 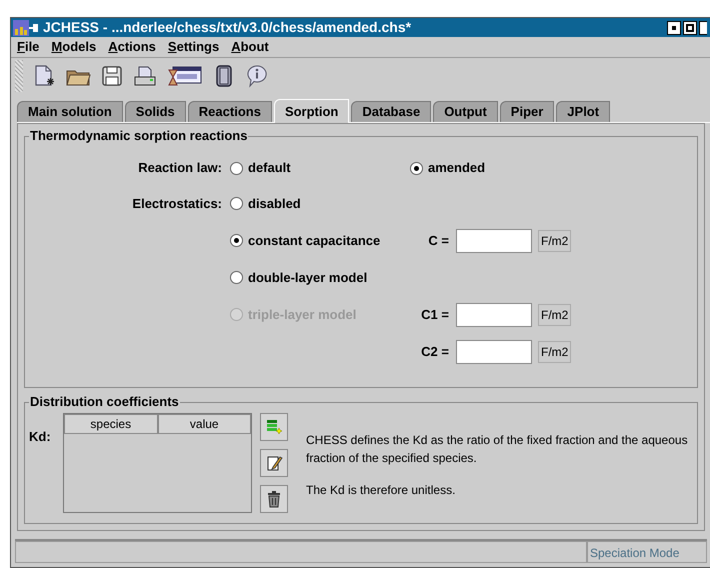 I want to click on field-label: C2 =, so click(x=435, y=351).